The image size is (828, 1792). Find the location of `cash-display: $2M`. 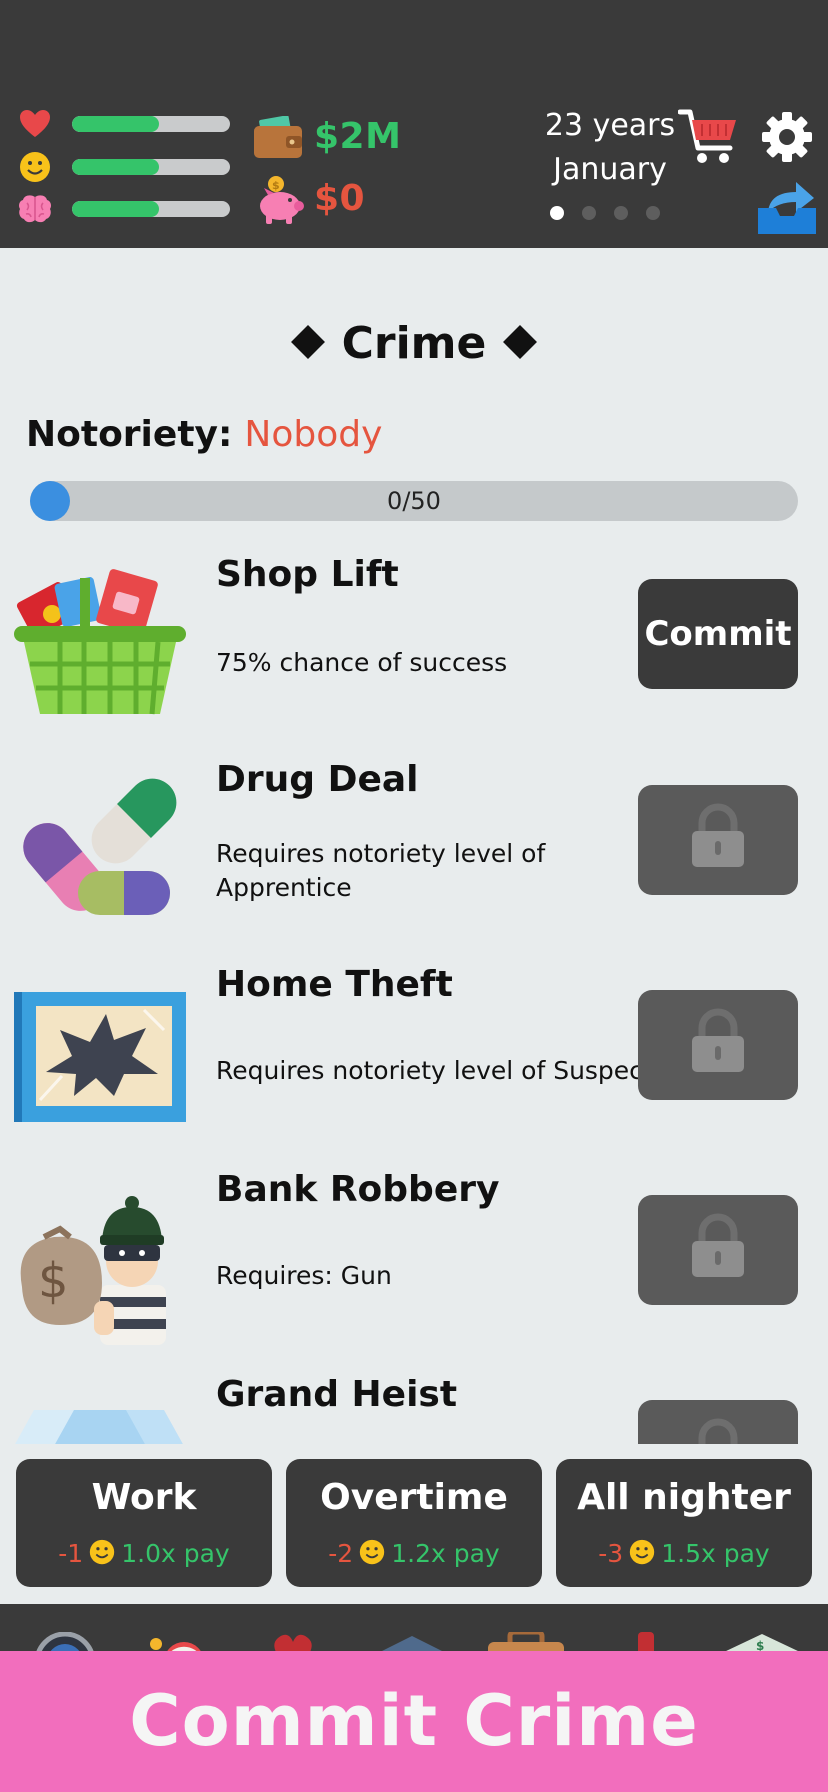

cash-display: $2M is located at coordinates (330, 137).